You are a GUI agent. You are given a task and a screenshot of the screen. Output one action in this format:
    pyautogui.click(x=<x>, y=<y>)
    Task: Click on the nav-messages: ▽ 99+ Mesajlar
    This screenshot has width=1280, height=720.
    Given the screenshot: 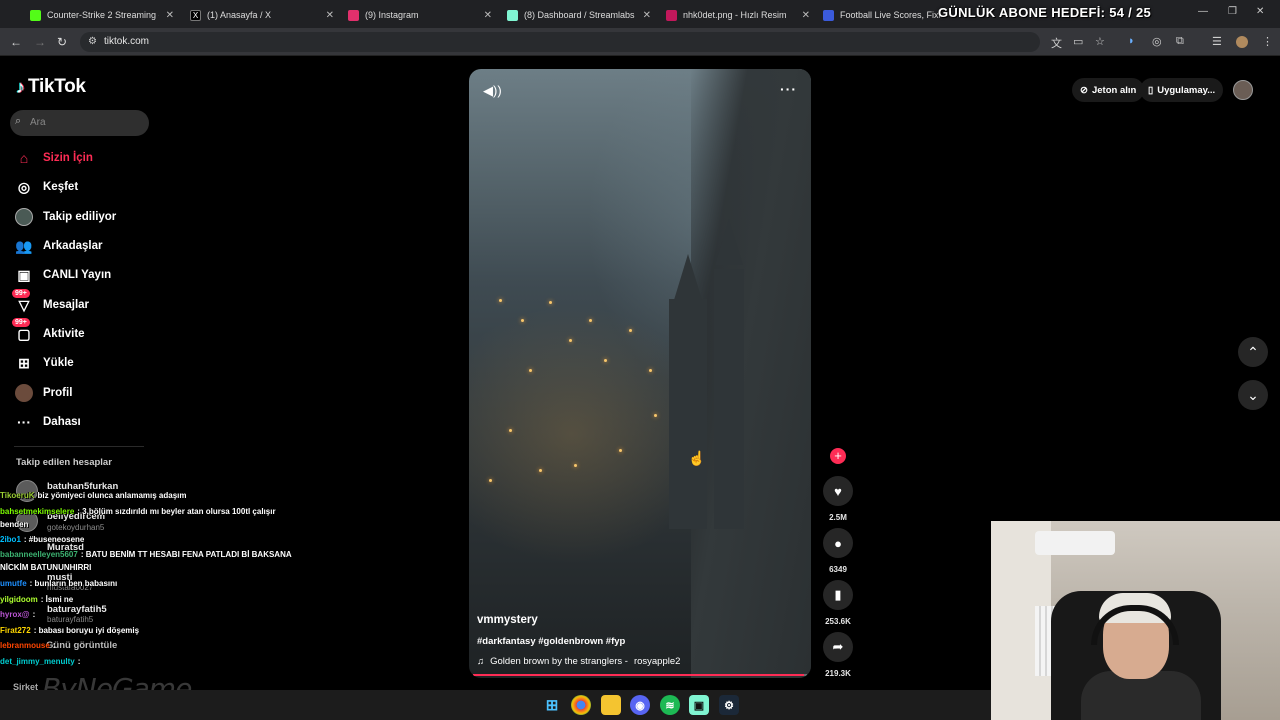 What is the action you would take?
    pyautogui.click(x=51, y=302)
    